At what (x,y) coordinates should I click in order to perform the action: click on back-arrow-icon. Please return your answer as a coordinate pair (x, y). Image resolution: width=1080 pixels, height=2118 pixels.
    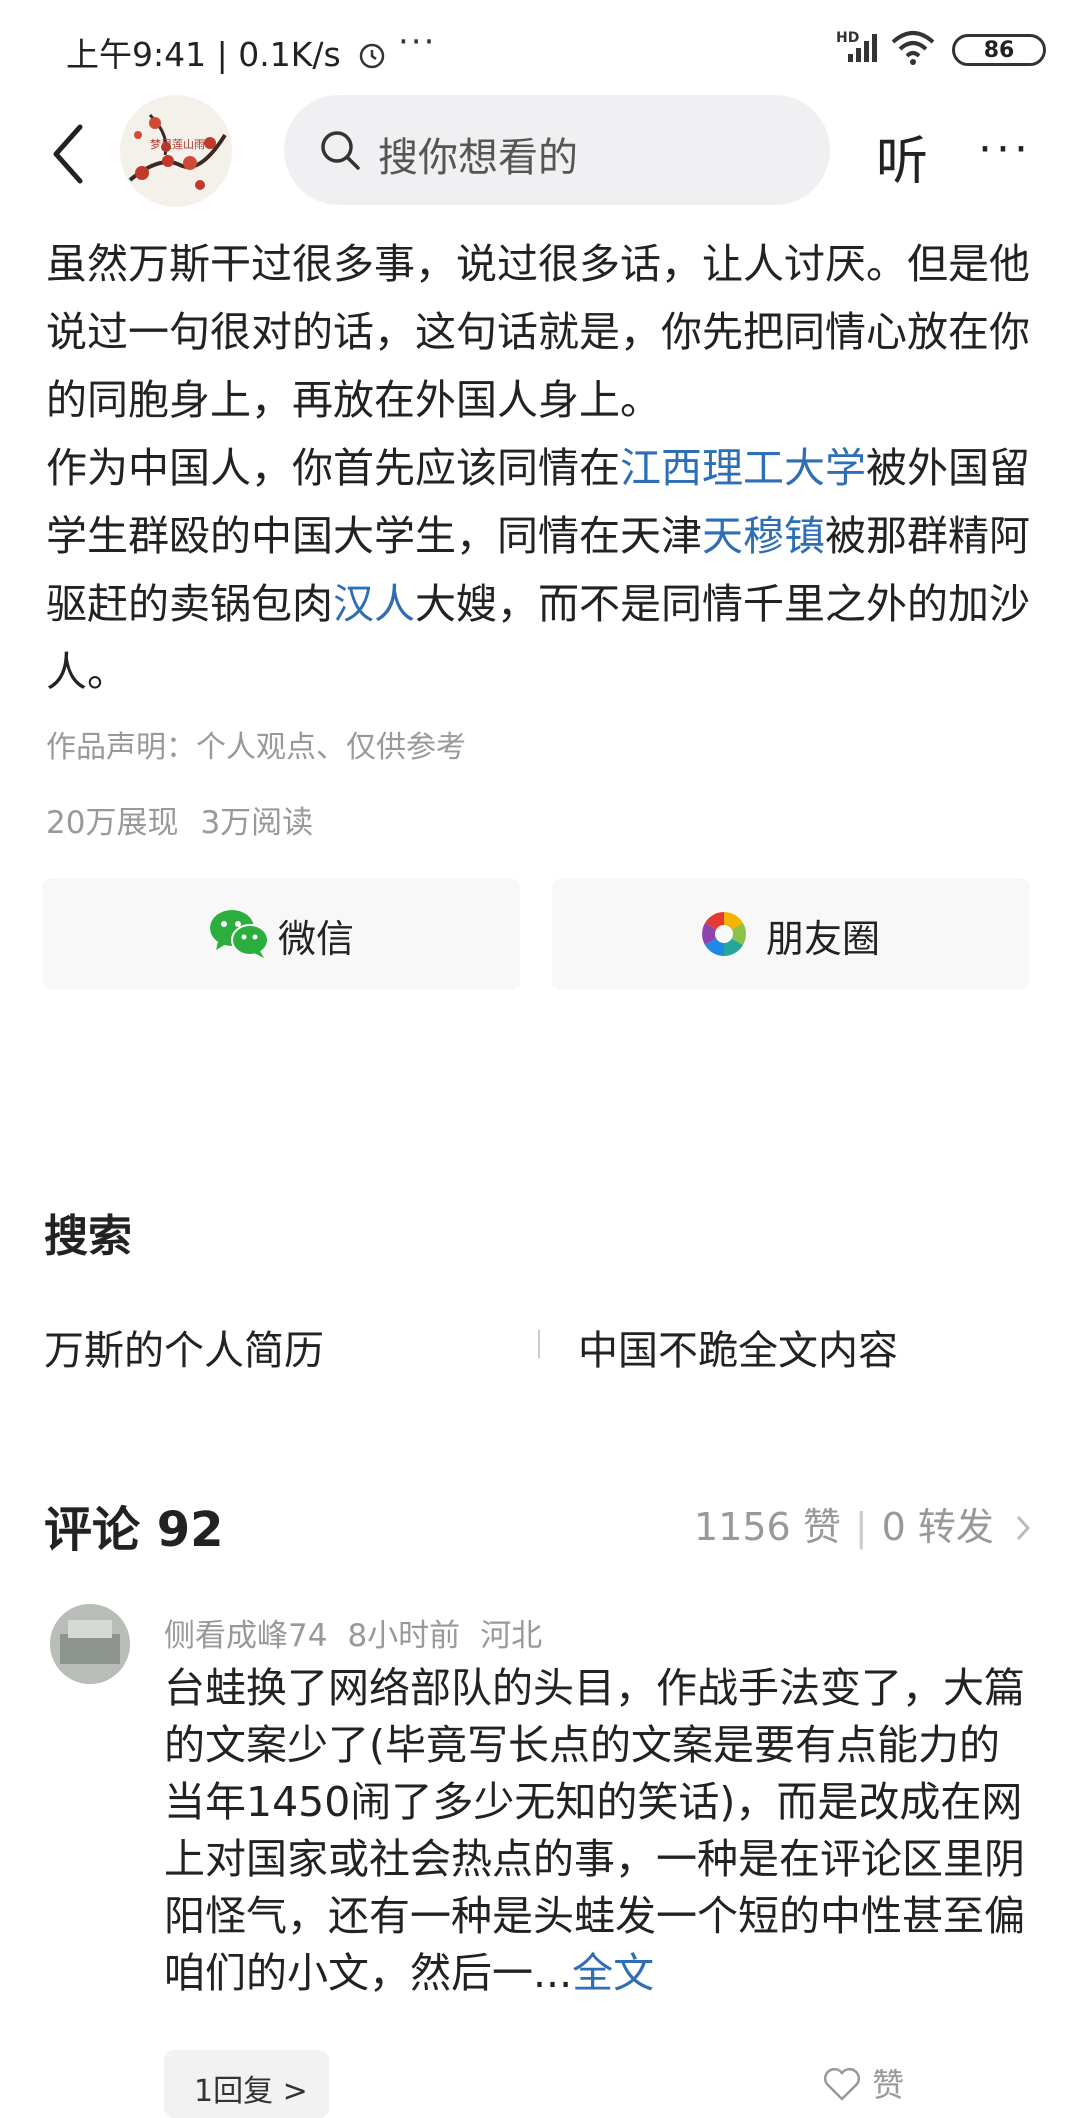
    Looking at the image, I should click on (69, 154).